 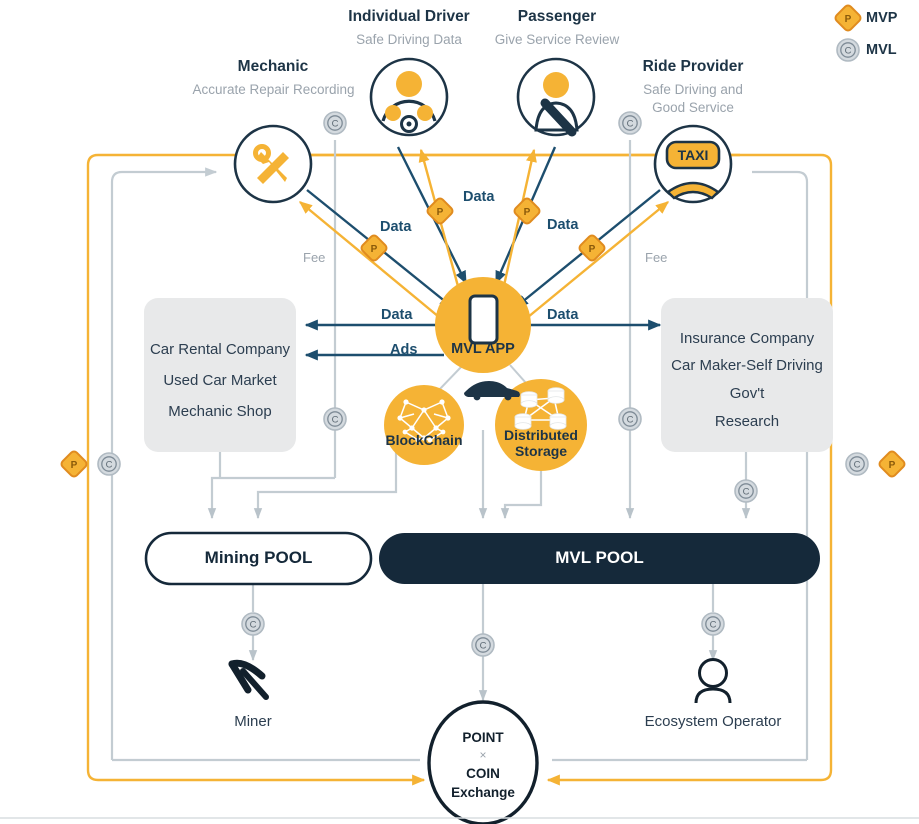 What do you see at coordinates (483, 737) in the screenshot?
I see `exchange-label-point: POINT` at bounding box center [483, 737].